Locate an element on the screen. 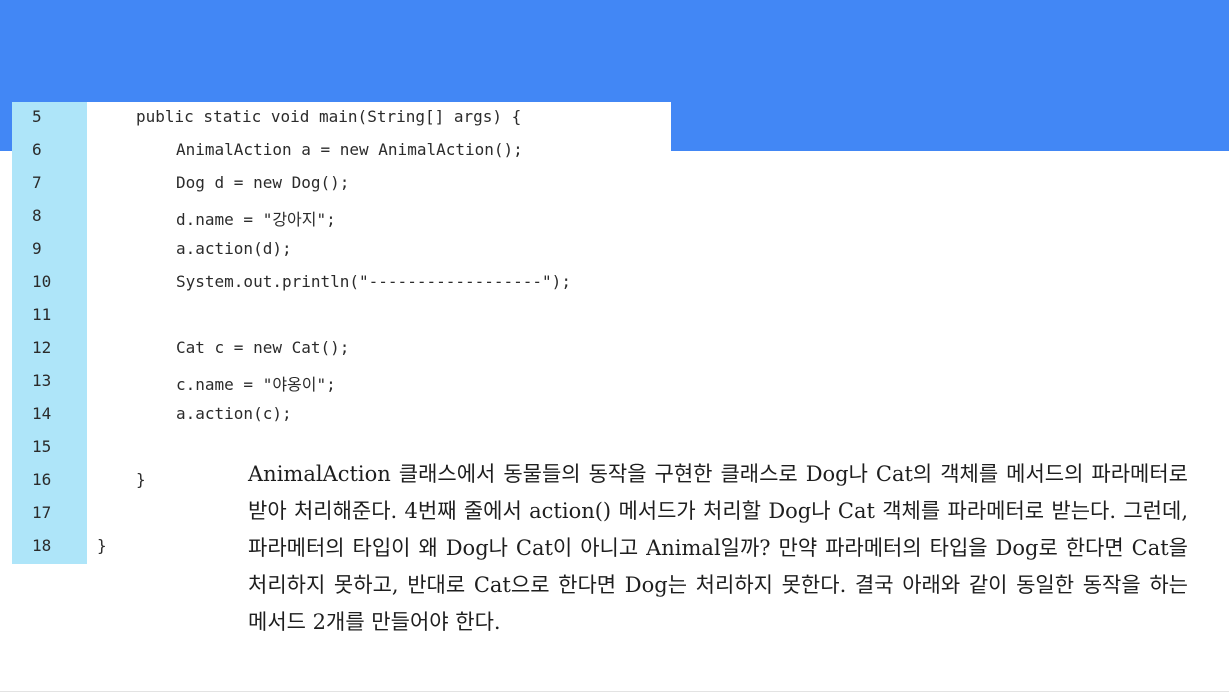 This screenshot has height=693, width=1229. bottom-divider is located at coordinates (614, 691).